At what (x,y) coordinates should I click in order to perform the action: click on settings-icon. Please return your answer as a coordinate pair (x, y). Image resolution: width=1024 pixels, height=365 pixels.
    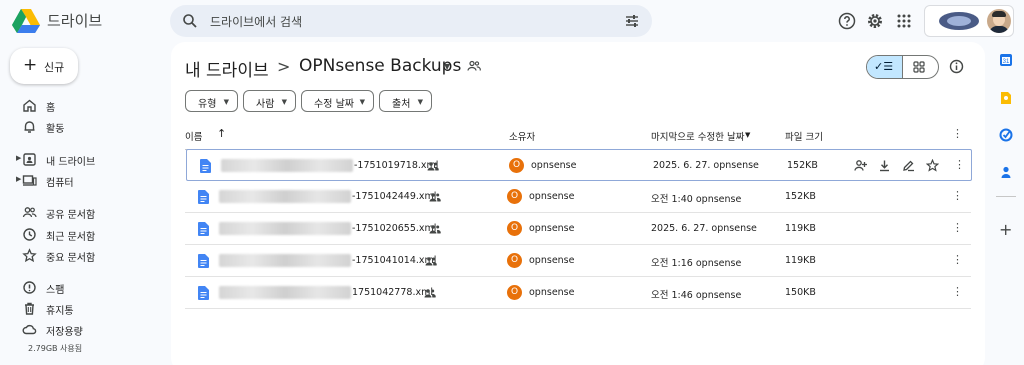
    Looking at the image, I should click on (875, 21).